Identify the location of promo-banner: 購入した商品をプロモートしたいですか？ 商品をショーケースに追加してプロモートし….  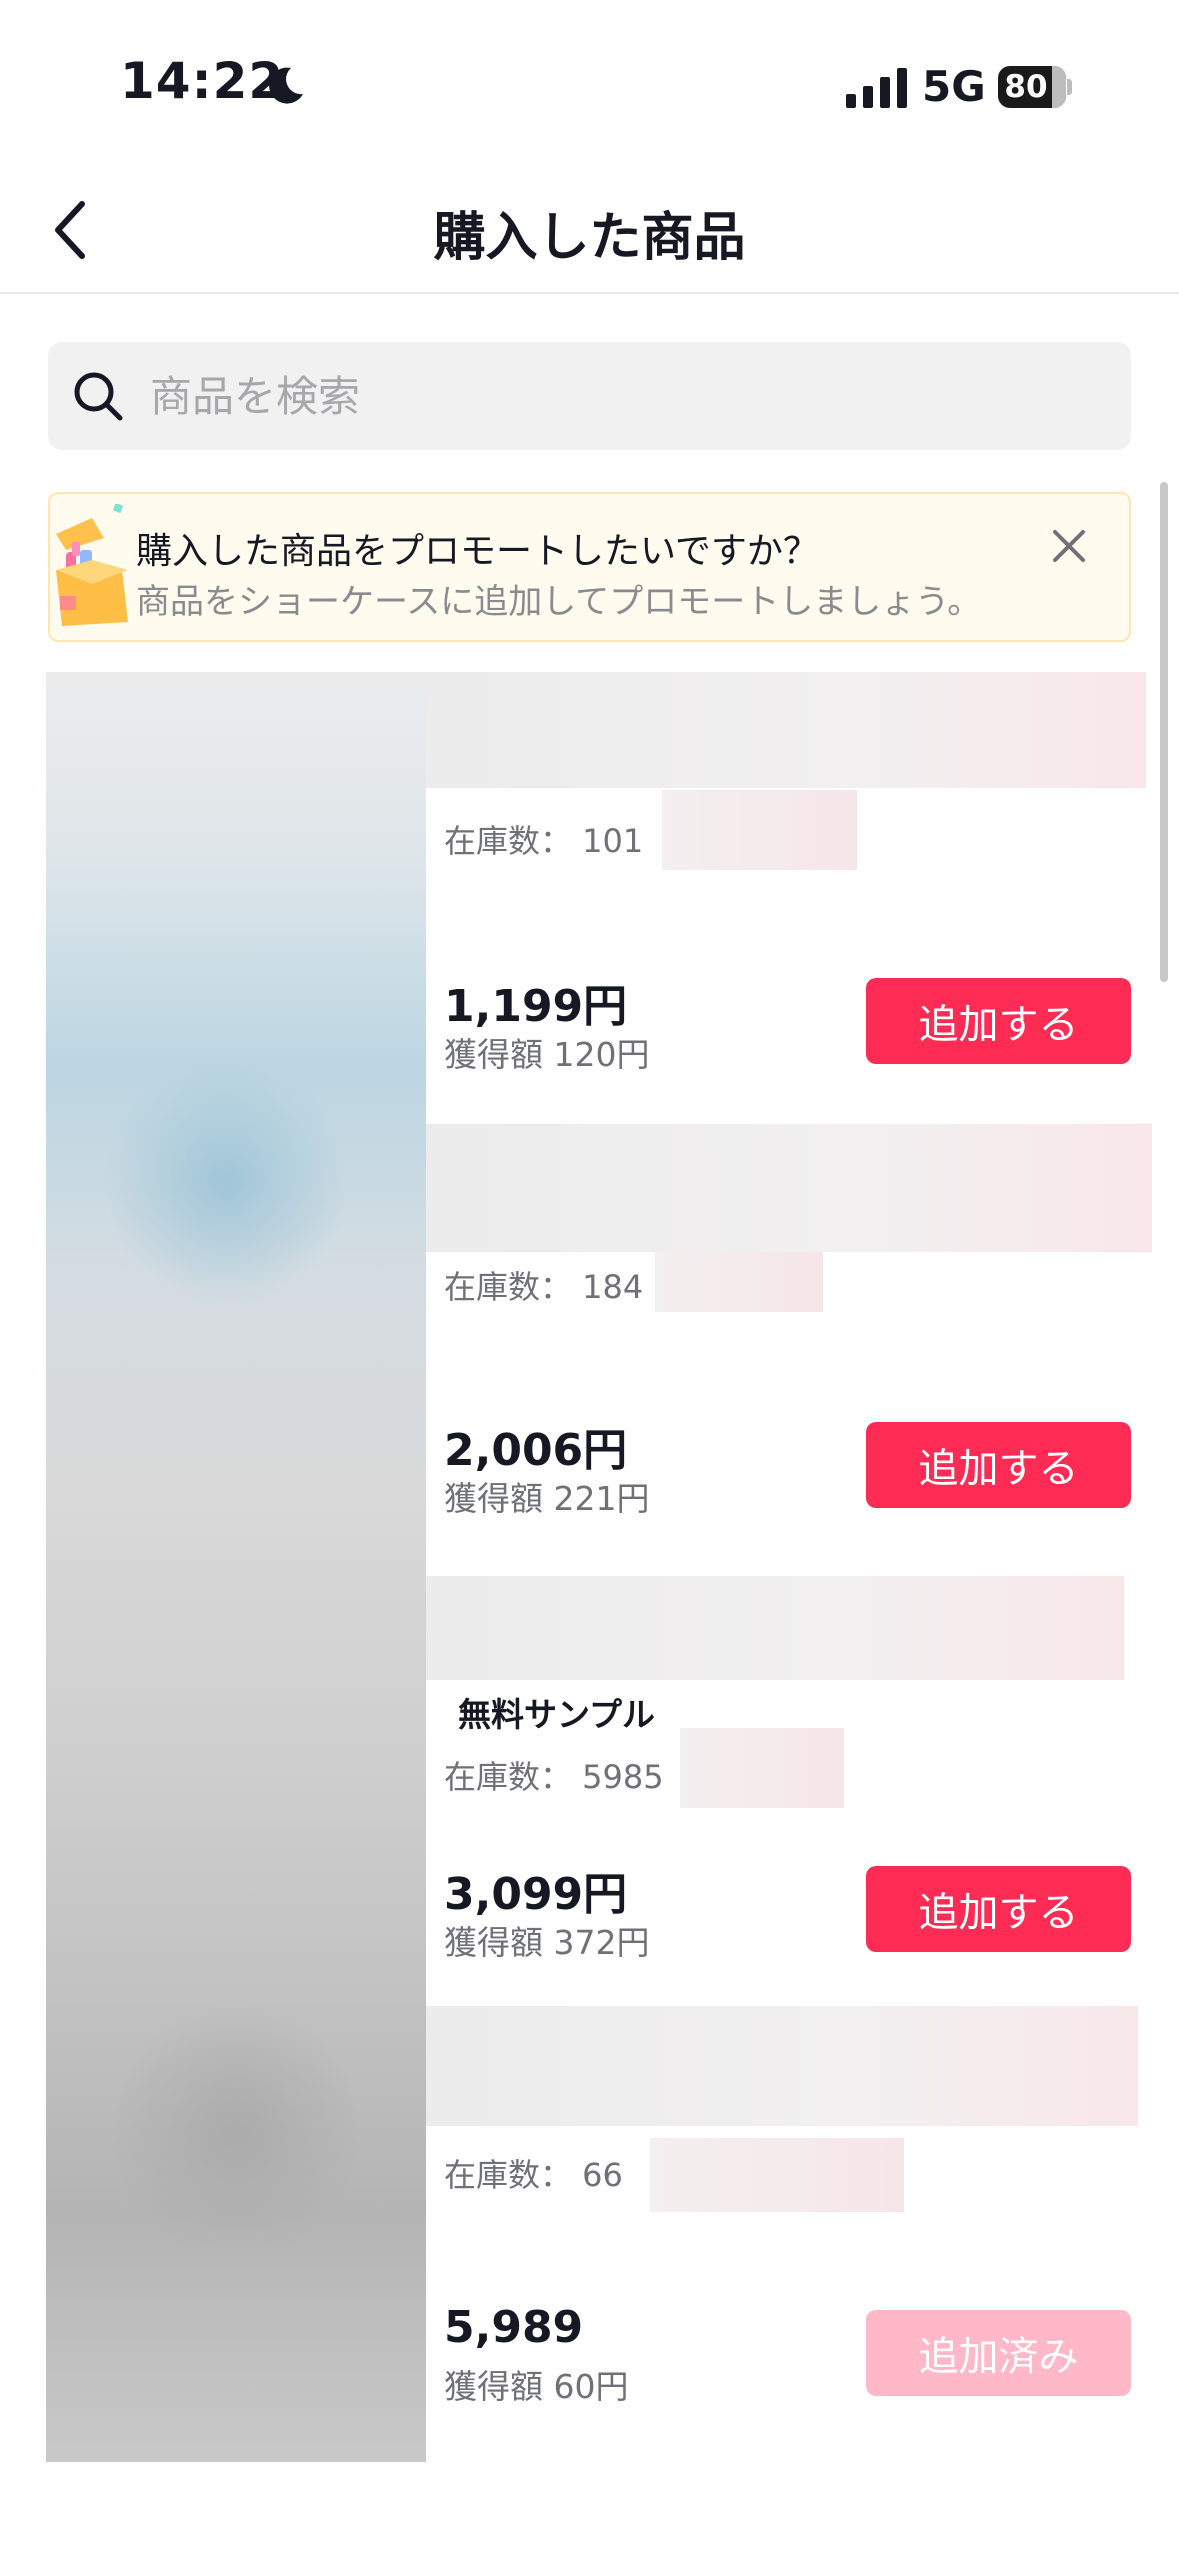
(589, 567).